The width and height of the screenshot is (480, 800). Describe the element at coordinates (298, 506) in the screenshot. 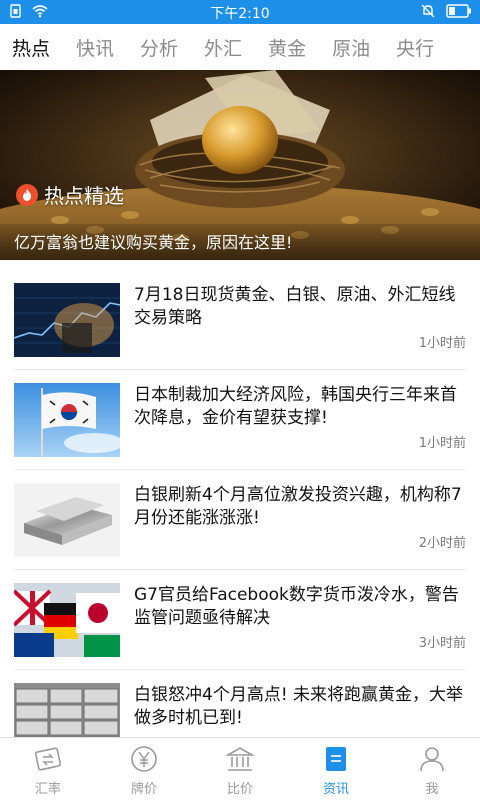

I see `news-title: 白银刷新4个月高位激发投资兴趣，机构称7月份还能涨涨涨!` at that location.